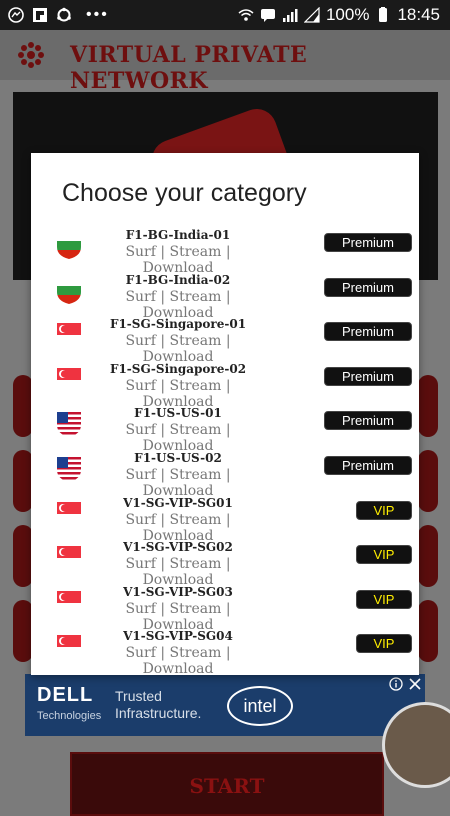 Image resolution: width=450 pixels, height=816 pixels. What do you see at coordinates (225, 15) in the screenshot?
I see `status-bar: ••• 100% 18:45` at bounding box center [225, 15].